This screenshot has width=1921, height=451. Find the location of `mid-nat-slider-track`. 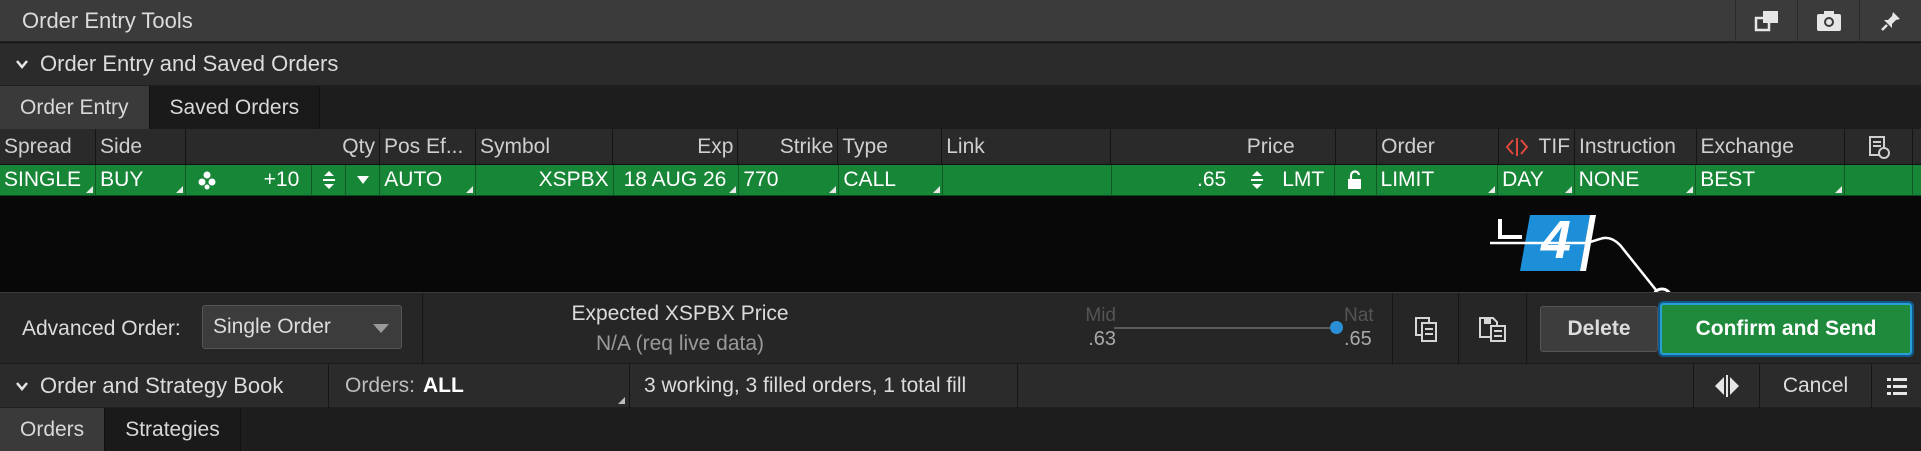

mid-nat-slider-track is located at coordinates (1226, 328).